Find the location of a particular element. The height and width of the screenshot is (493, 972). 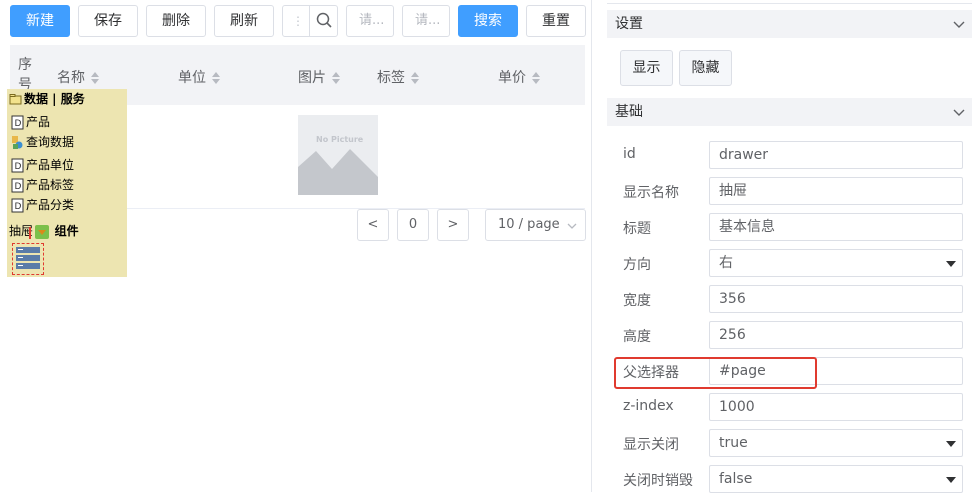

drawer-component-icon is located at coordinates (28, 259).